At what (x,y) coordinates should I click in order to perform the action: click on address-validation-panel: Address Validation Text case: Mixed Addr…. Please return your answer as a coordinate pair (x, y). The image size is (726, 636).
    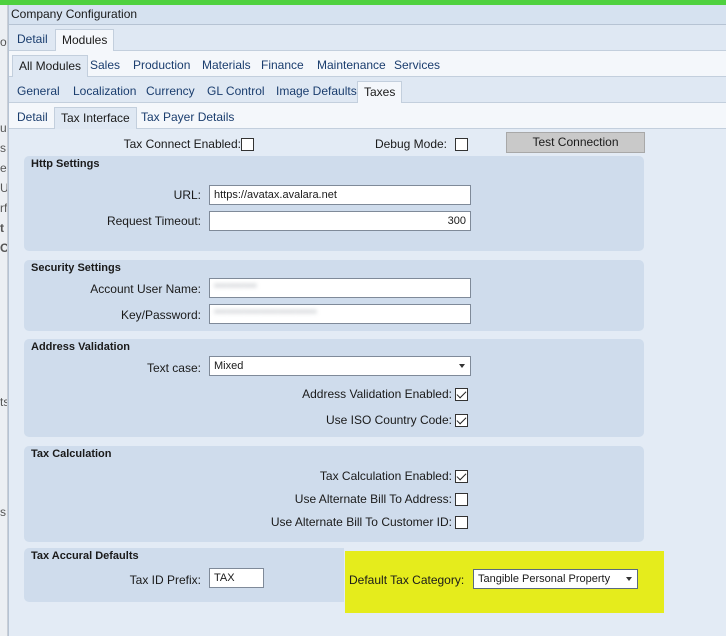
    Looking at the image, I should click on (334, 388).